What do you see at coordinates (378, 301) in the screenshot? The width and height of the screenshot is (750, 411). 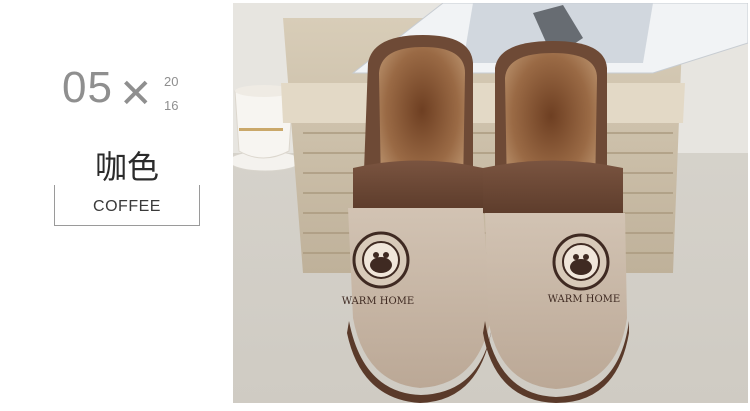 I see `left-badge-text: WARM HOME` at bounding box center [378, 301].